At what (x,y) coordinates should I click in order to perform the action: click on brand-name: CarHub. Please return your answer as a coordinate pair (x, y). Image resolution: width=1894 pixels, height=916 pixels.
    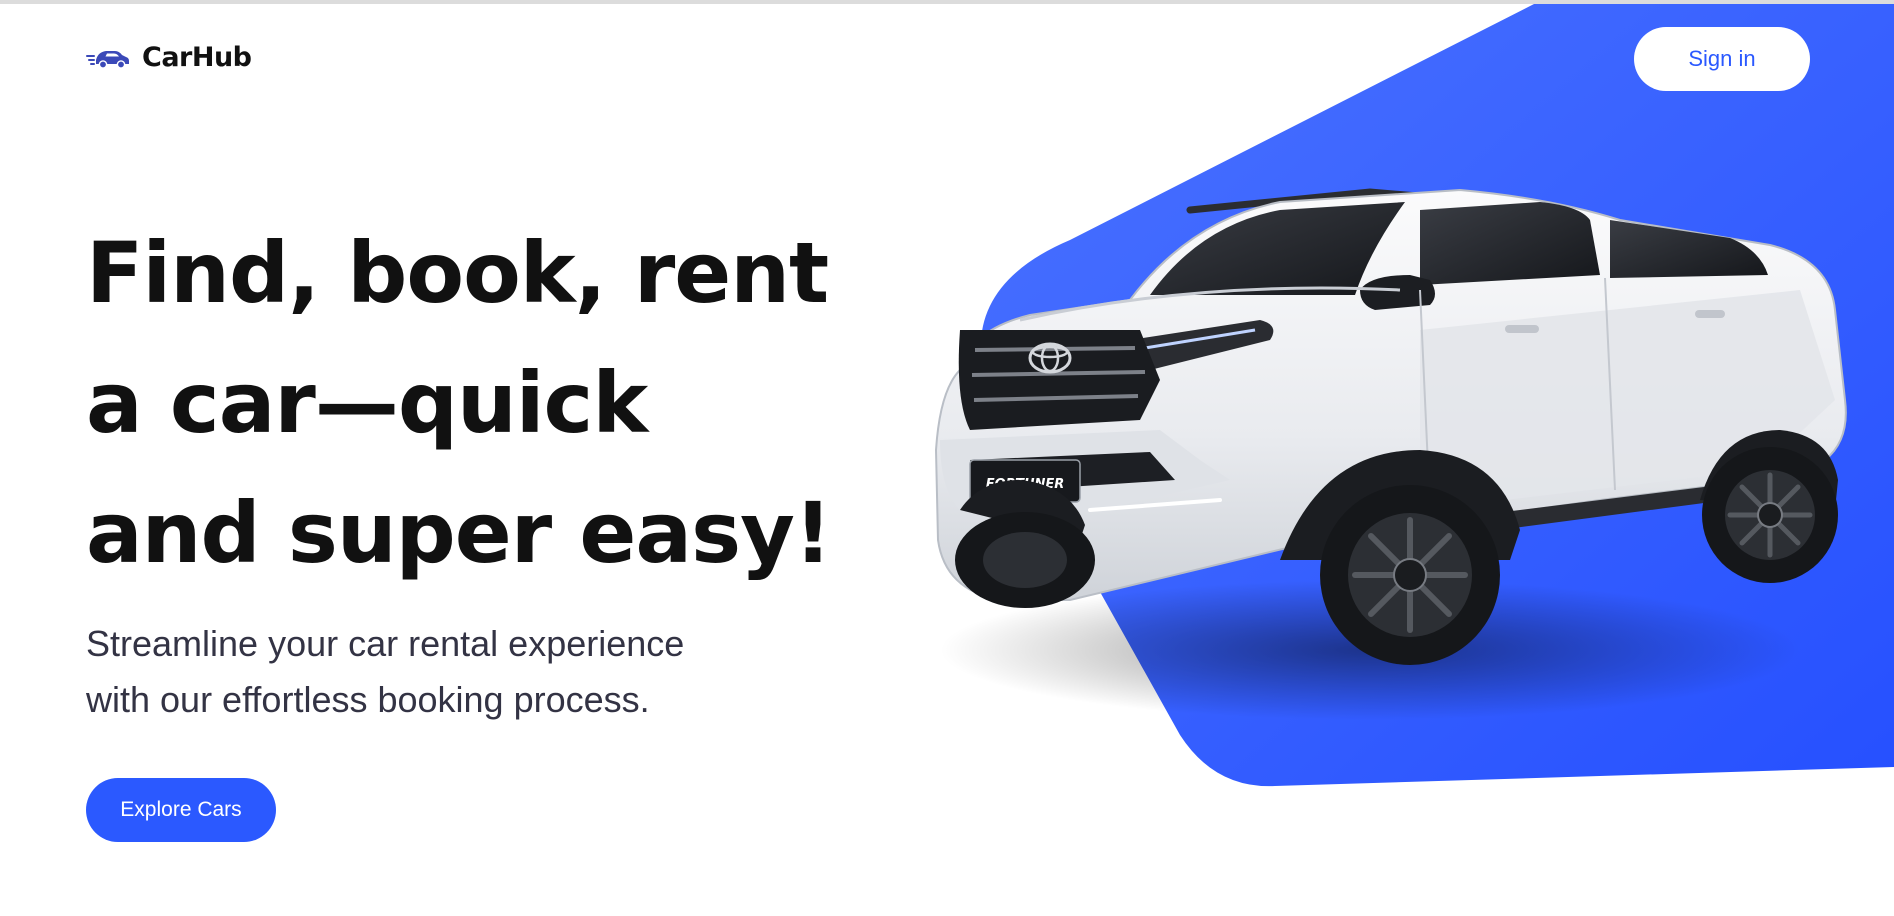
    Looking at the image, I should click on (197, 57).